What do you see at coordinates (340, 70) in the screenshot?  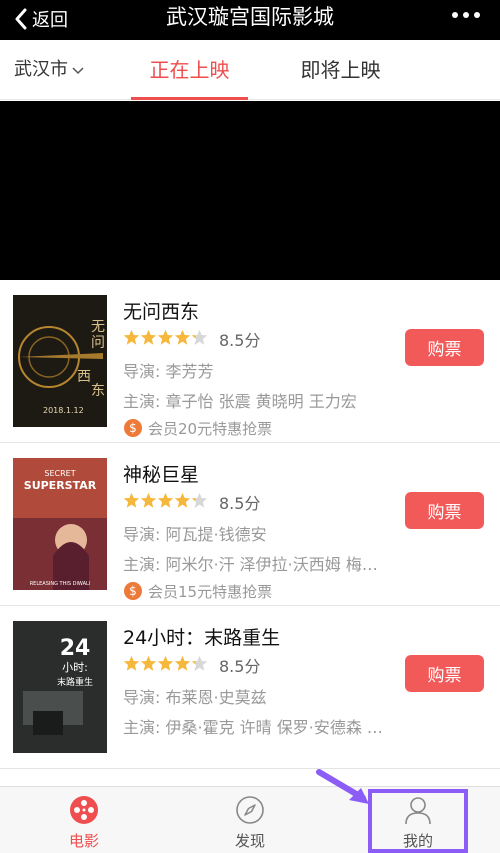 I see `tab-coming-soon: 即将上映` at bounding box center [340, 70].